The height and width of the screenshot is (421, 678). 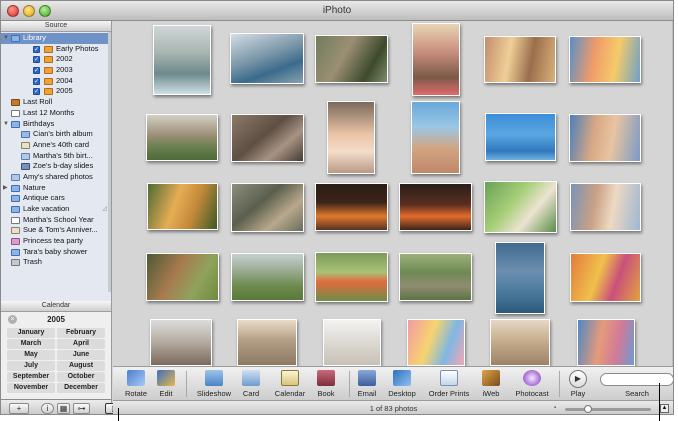 What do you see at coordinates (31, 344) in the screenshot?
I see `month-march: March` at bounding box center [31, 344].